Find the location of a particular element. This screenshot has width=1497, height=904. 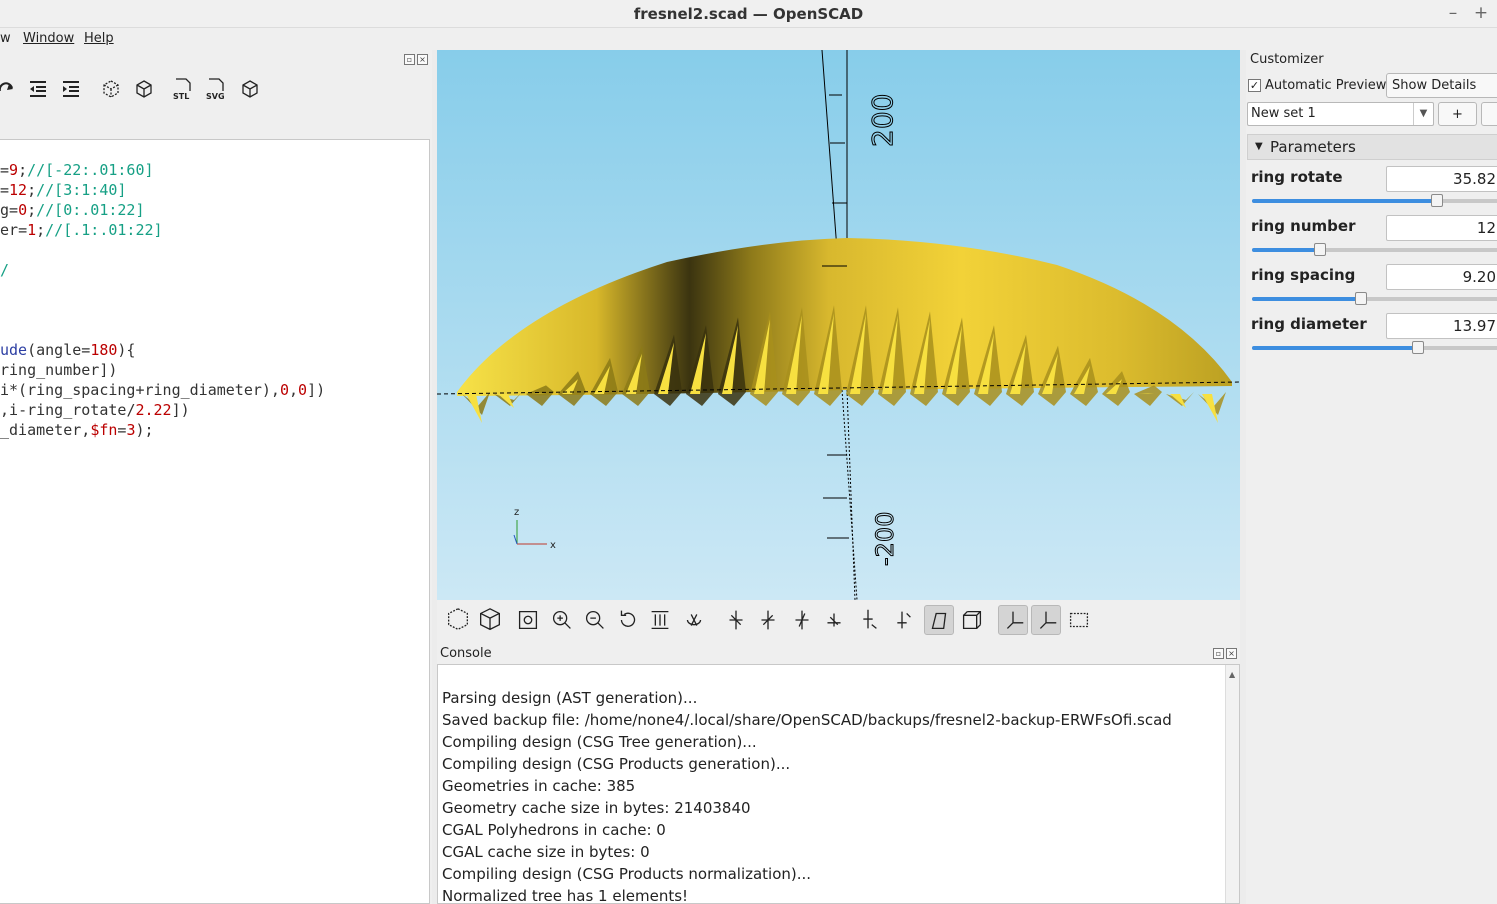

maximize-button: + is located at coordinates (1481, 13).